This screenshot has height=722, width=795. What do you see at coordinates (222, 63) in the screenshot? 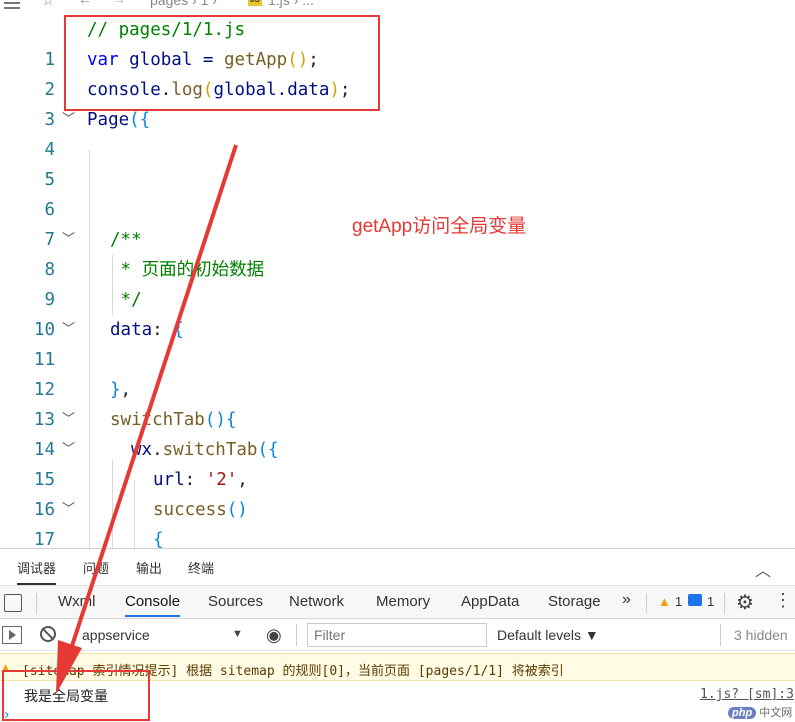
I see `annotation-box-code` at bounding box center [222, 63].